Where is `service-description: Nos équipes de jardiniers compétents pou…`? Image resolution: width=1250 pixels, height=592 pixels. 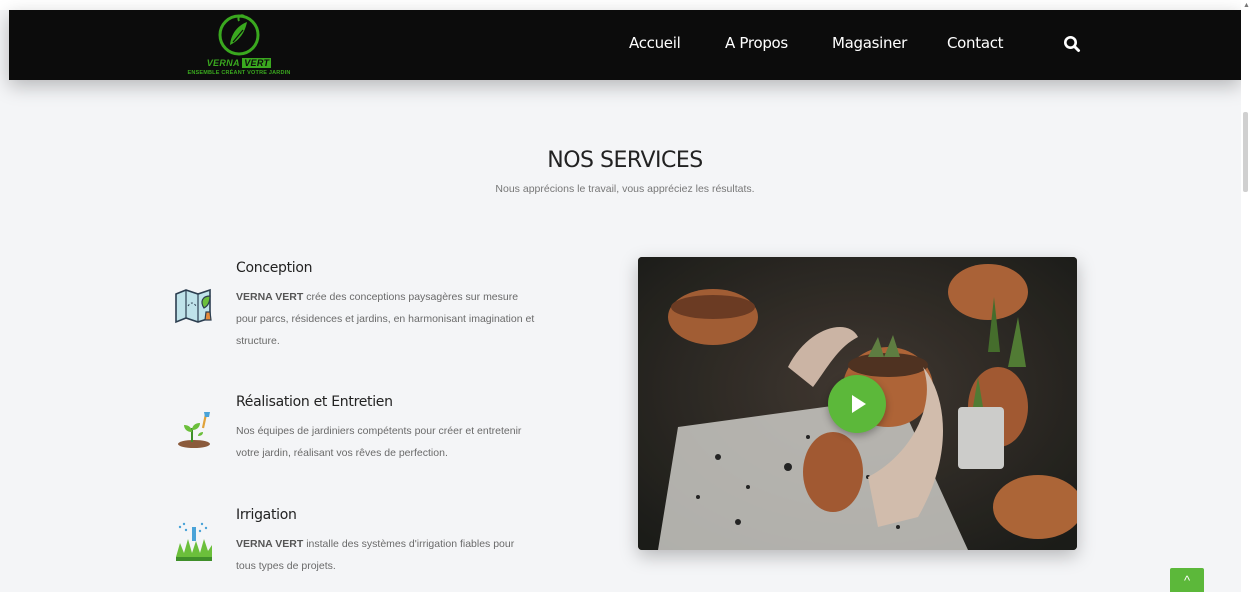 service-description: Nos équipes de jardiniers compétents pou… is located at coordinates (379, 442).